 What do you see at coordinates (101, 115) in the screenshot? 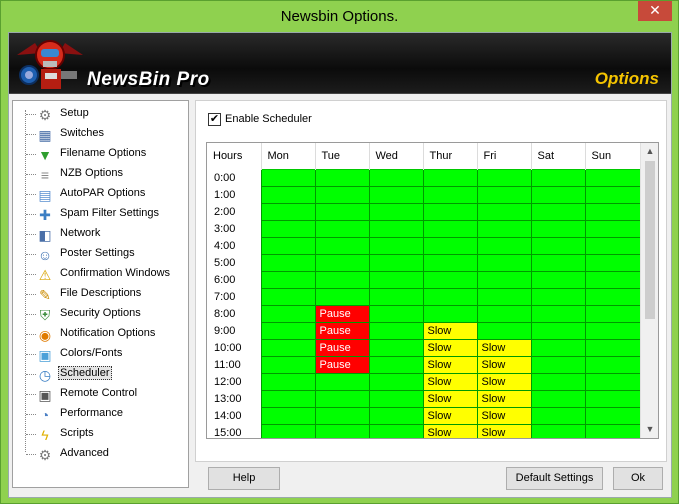
I see `tree-item-setup: ⚙ Setup` at bounding box center [101, 115].